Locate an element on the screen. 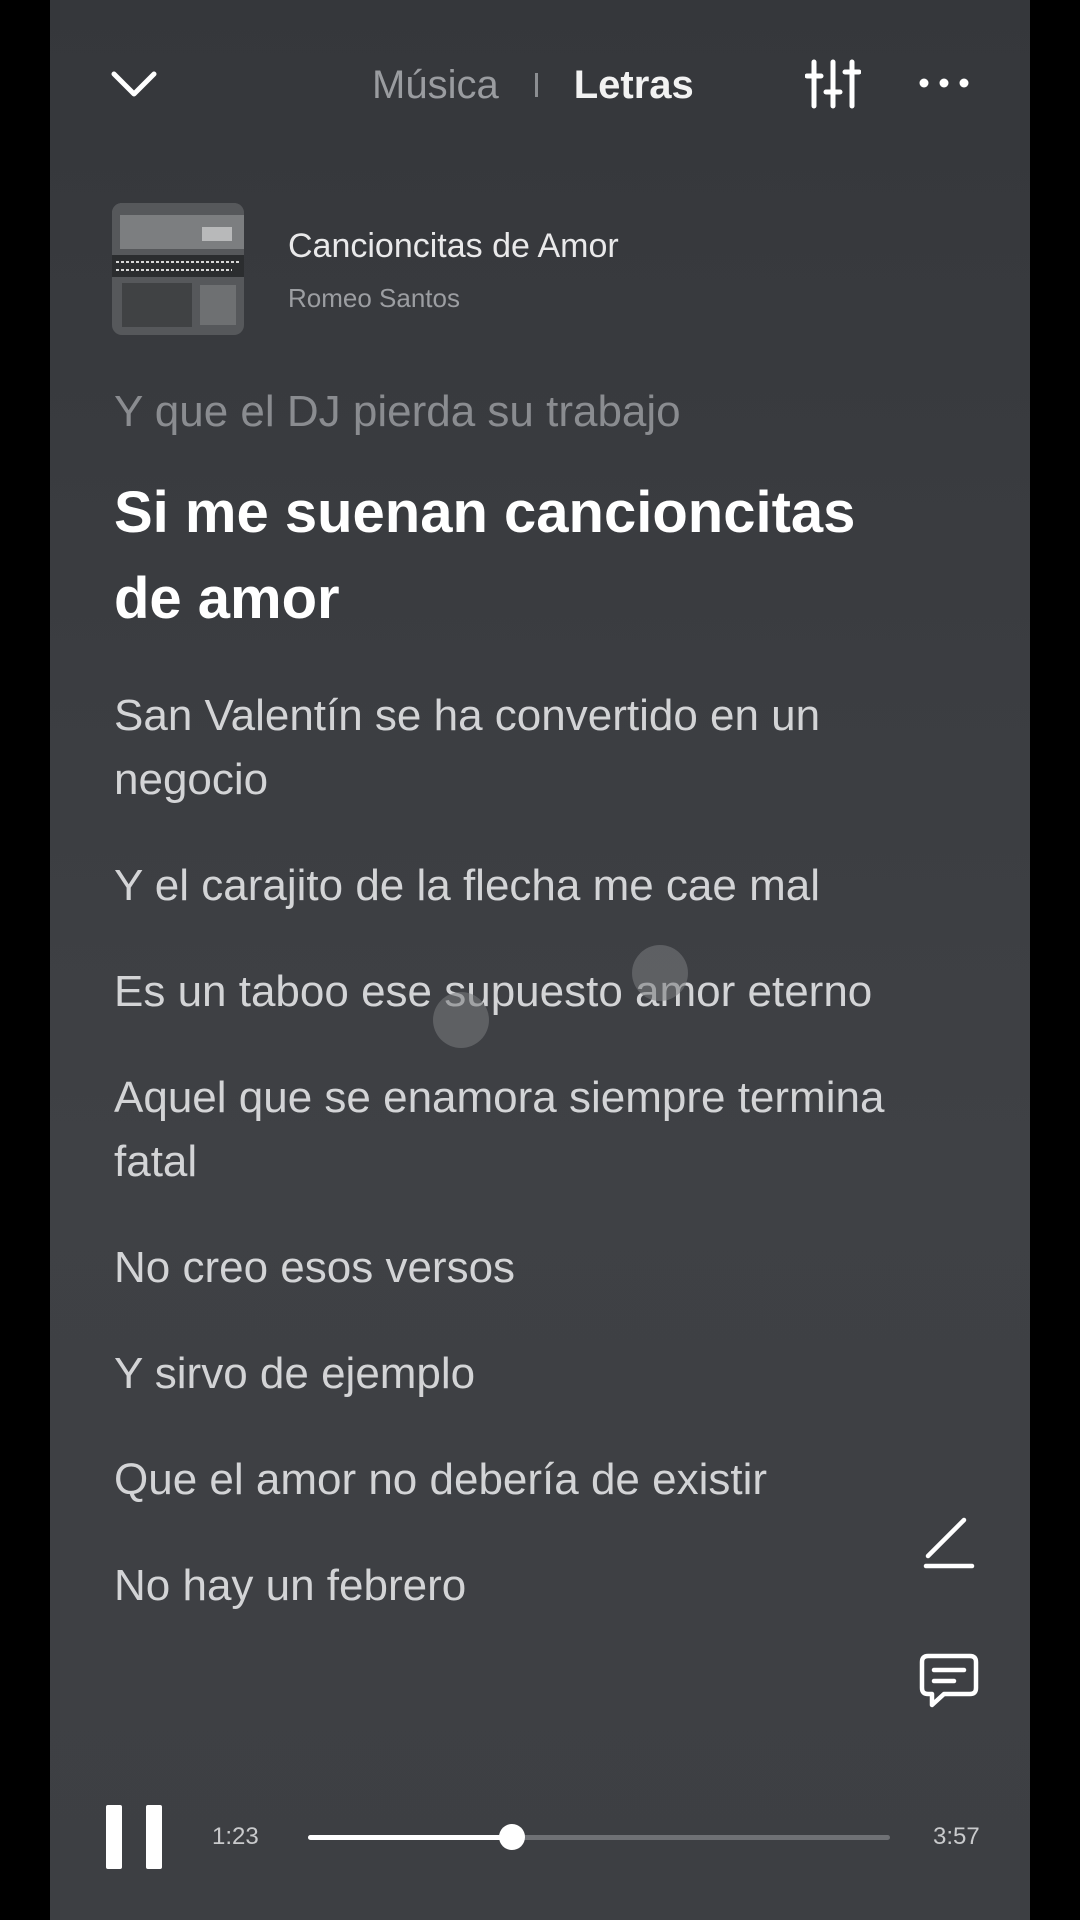 The height and width of the screenshot is (1920, 1080). pause-button is located at coordinates (136, 1837).